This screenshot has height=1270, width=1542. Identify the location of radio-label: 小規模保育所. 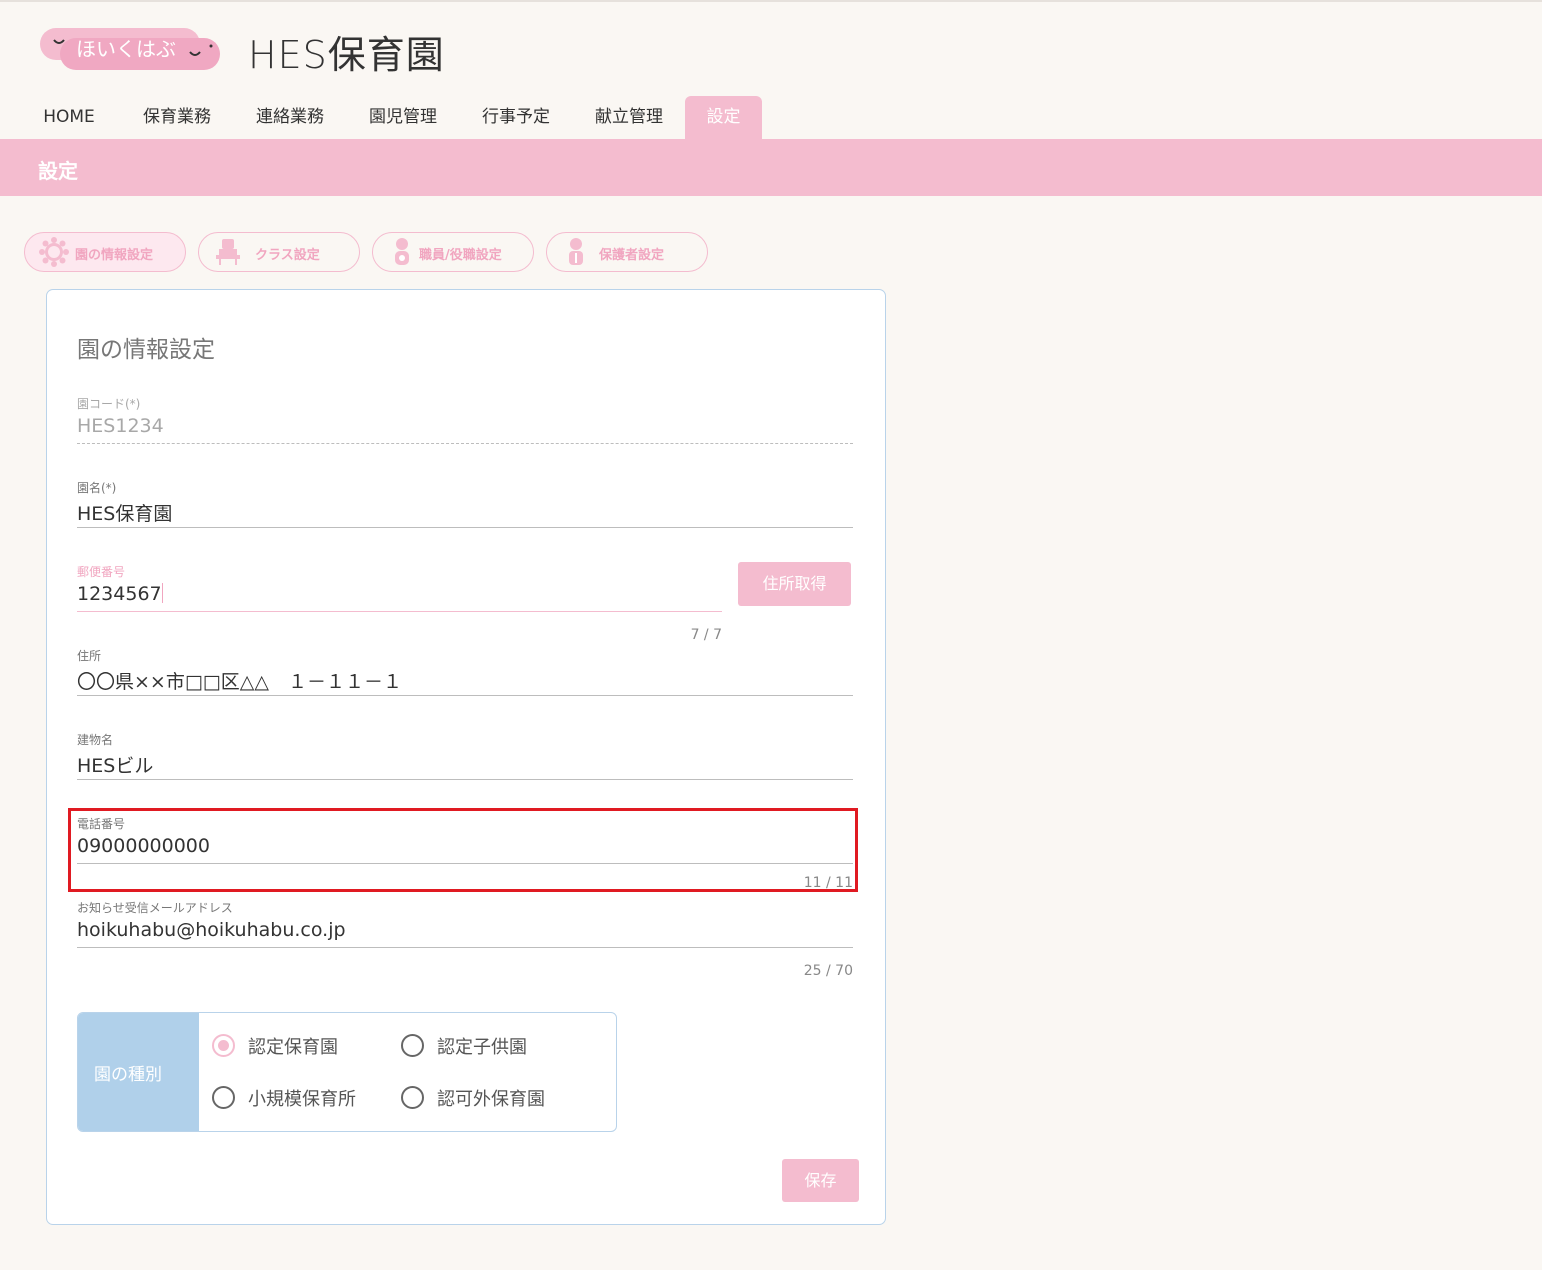
(302, 1099).